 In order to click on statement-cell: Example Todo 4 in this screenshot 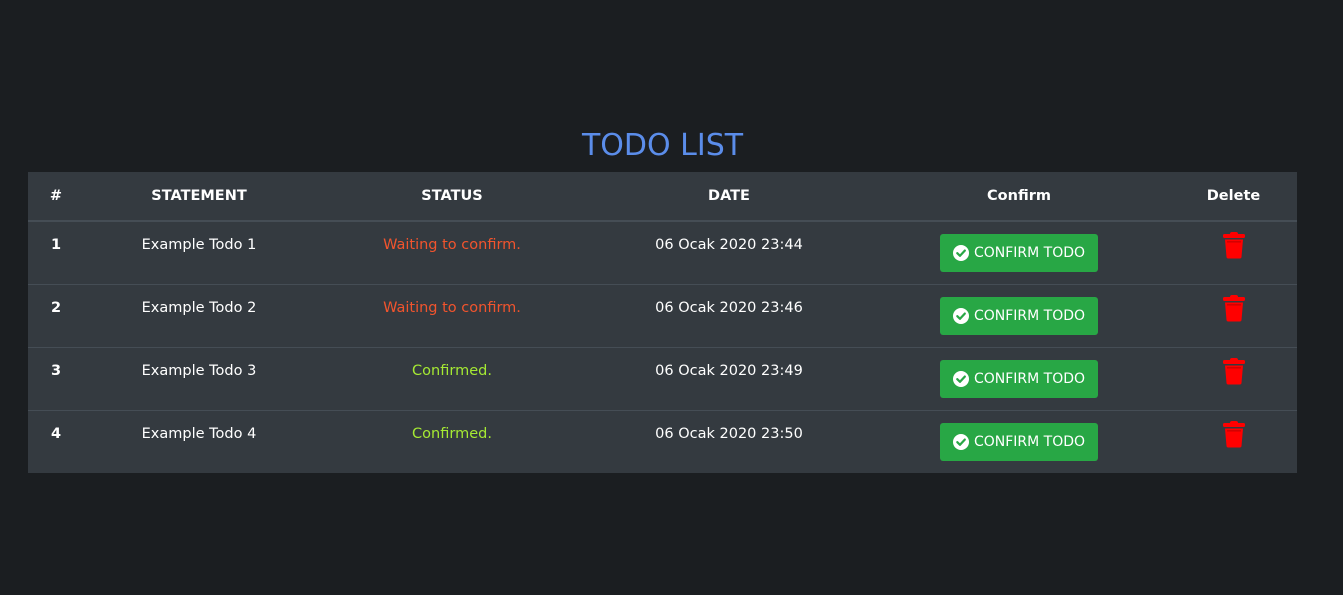, I will do `click(199, 441)`.